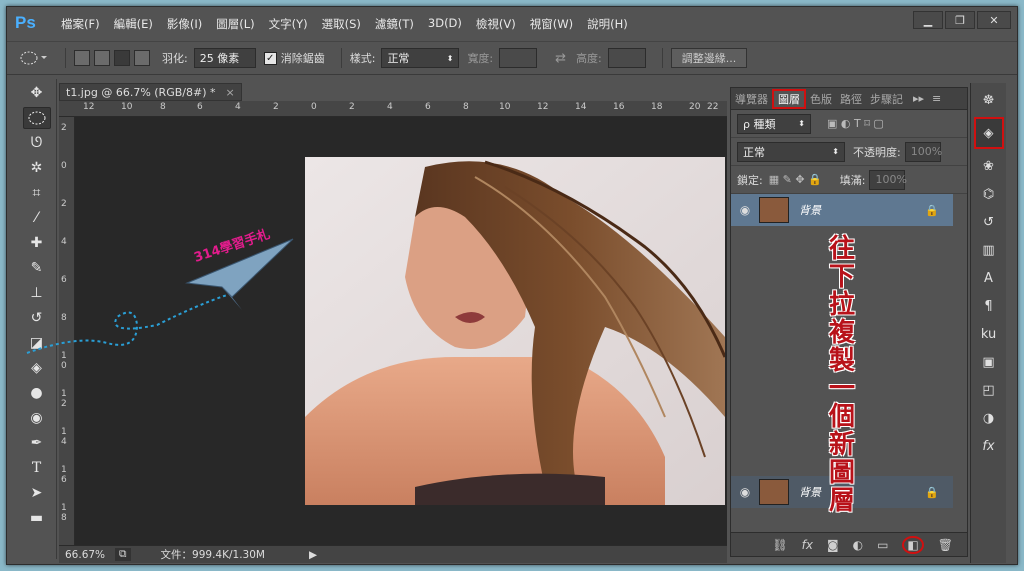 The height and width of the screenshot is (571, 1024). I want to click on menu-filter: 濾鏡(T), so click(394, 24).